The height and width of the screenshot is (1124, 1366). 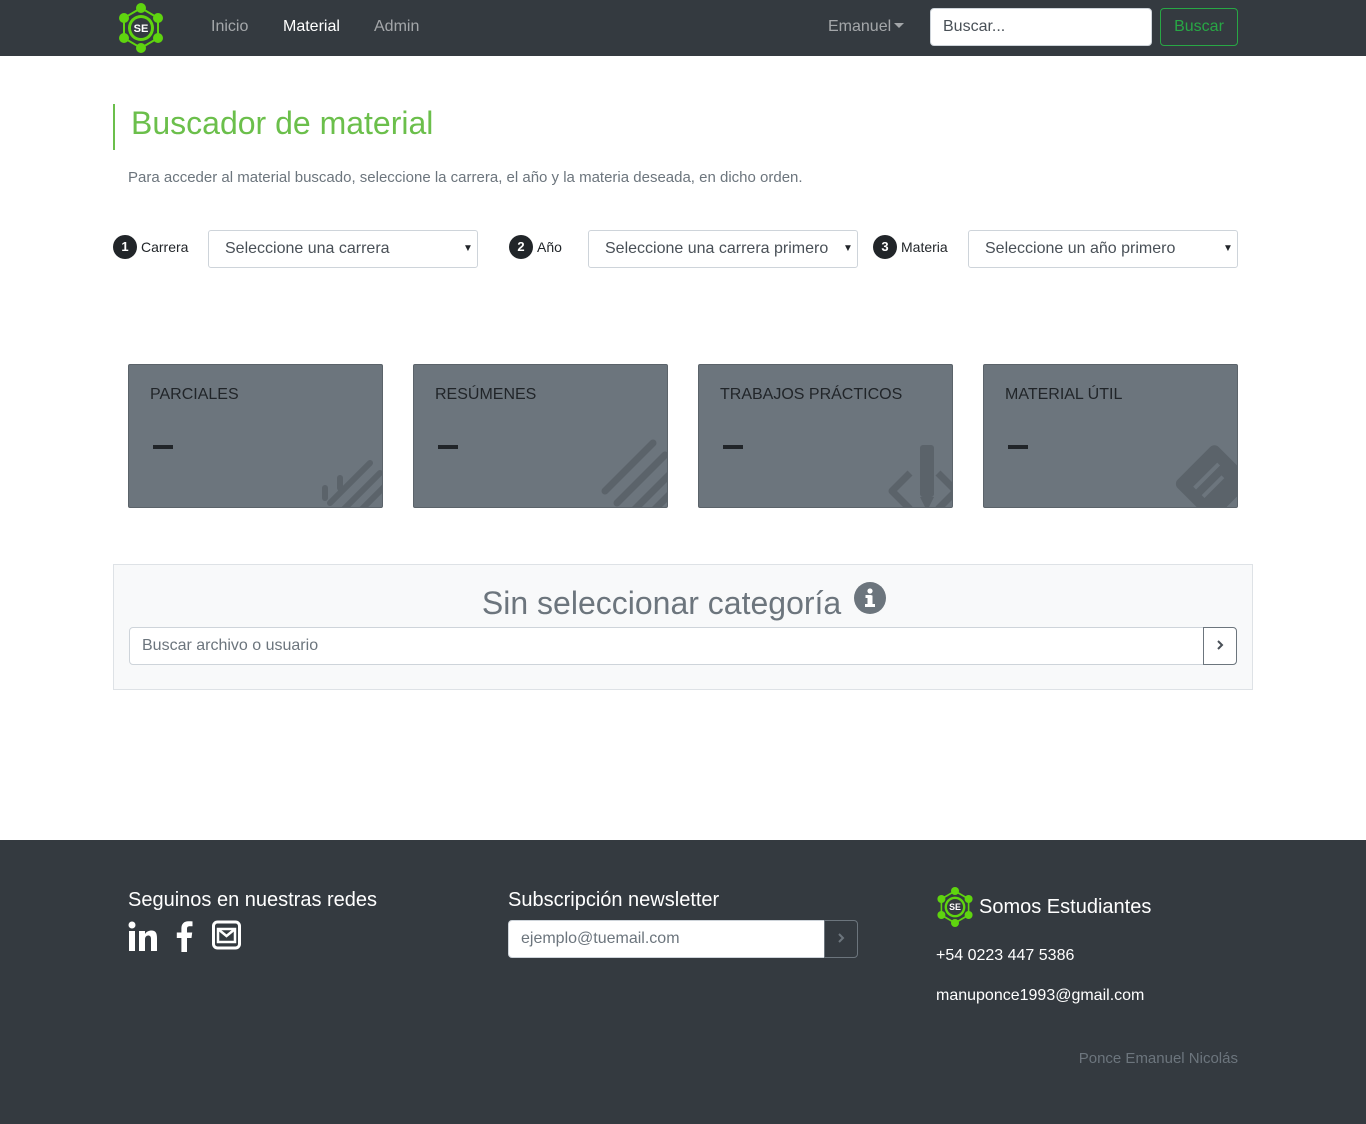 I want to click on envelope-icon, so click(x=226, y=935).